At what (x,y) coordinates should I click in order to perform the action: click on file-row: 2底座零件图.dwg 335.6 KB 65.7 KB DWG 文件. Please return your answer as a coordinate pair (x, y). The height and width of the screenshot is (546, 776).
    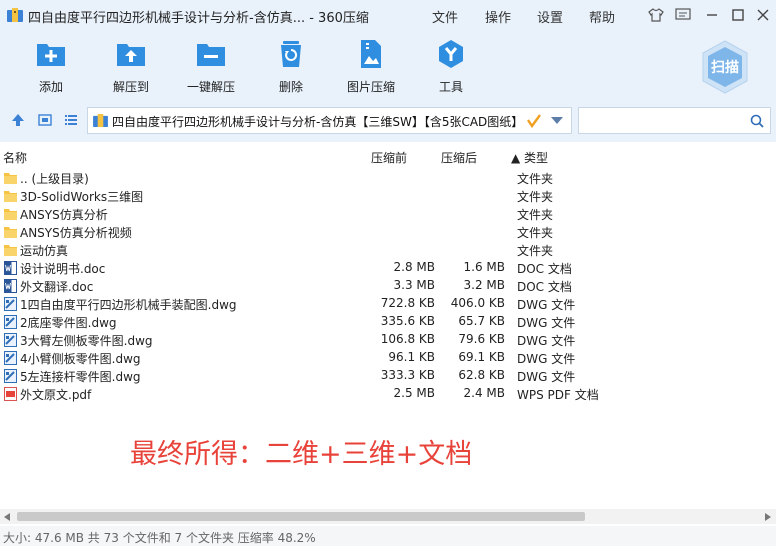
    Looking at the image, I should click on (388, 322).